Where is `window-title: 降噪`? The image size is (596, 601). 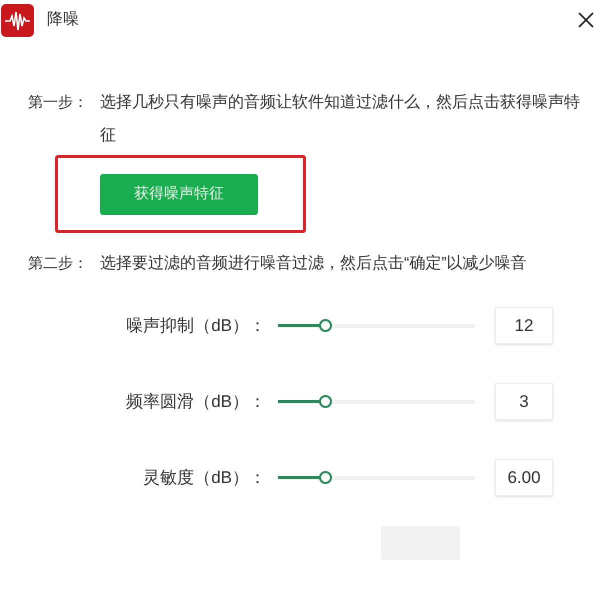
window-title: 降噪 is located at coordinates (63, 20).